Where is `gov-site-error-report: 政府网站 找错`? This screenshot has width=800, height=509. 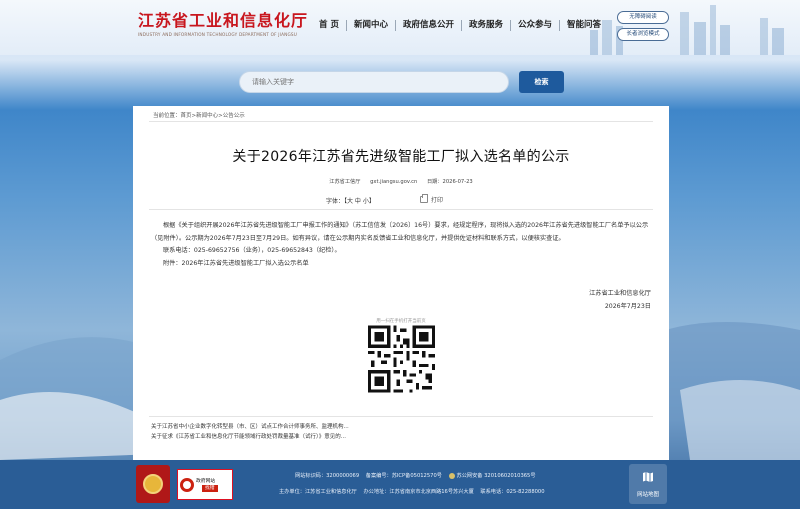 gov-site-error-report: 政府网站 找错 is located at coordinates (205, 484).